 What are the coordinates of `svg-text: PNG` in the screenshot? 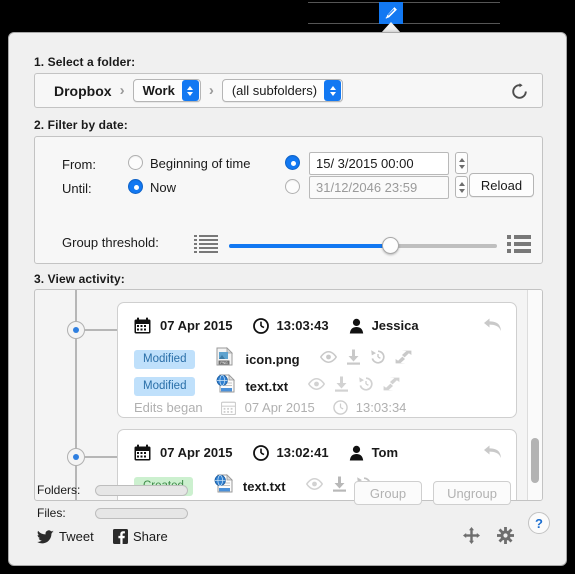 It's located at (225, 363).